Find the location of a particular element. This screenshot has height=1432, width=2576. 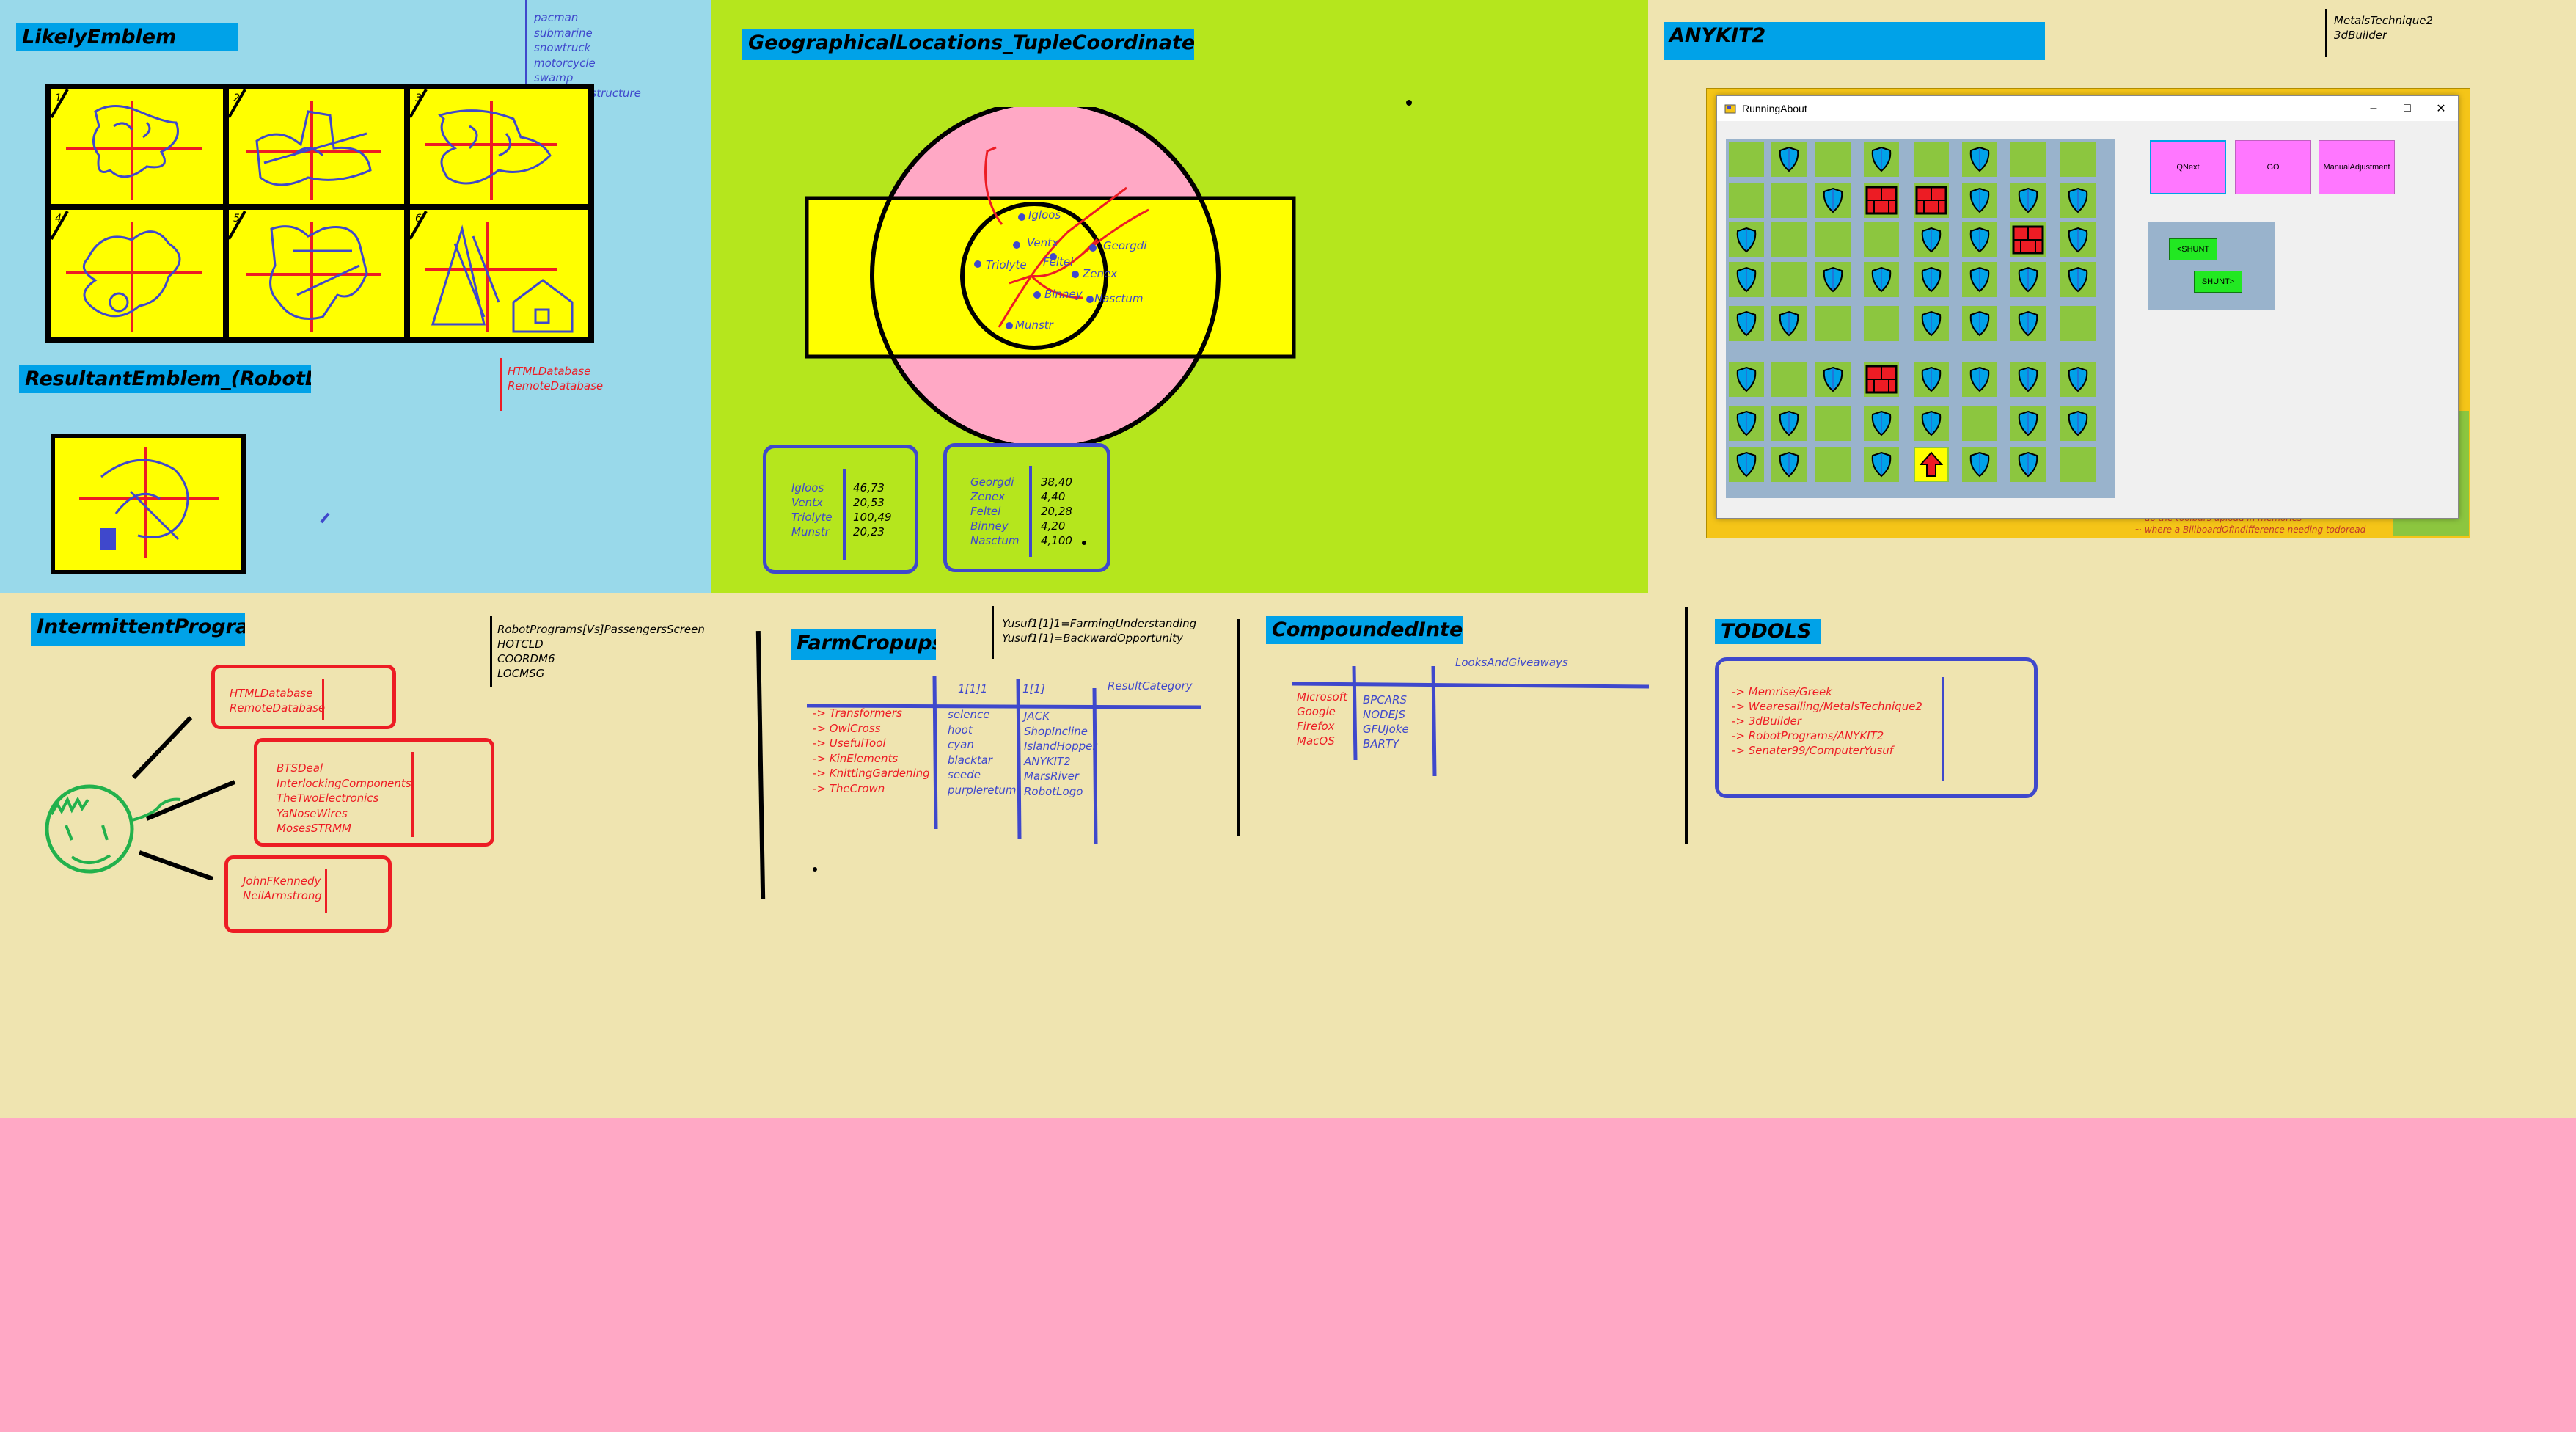

intermittent-box-item: BTSDeal is located at coordinates (300, 768).